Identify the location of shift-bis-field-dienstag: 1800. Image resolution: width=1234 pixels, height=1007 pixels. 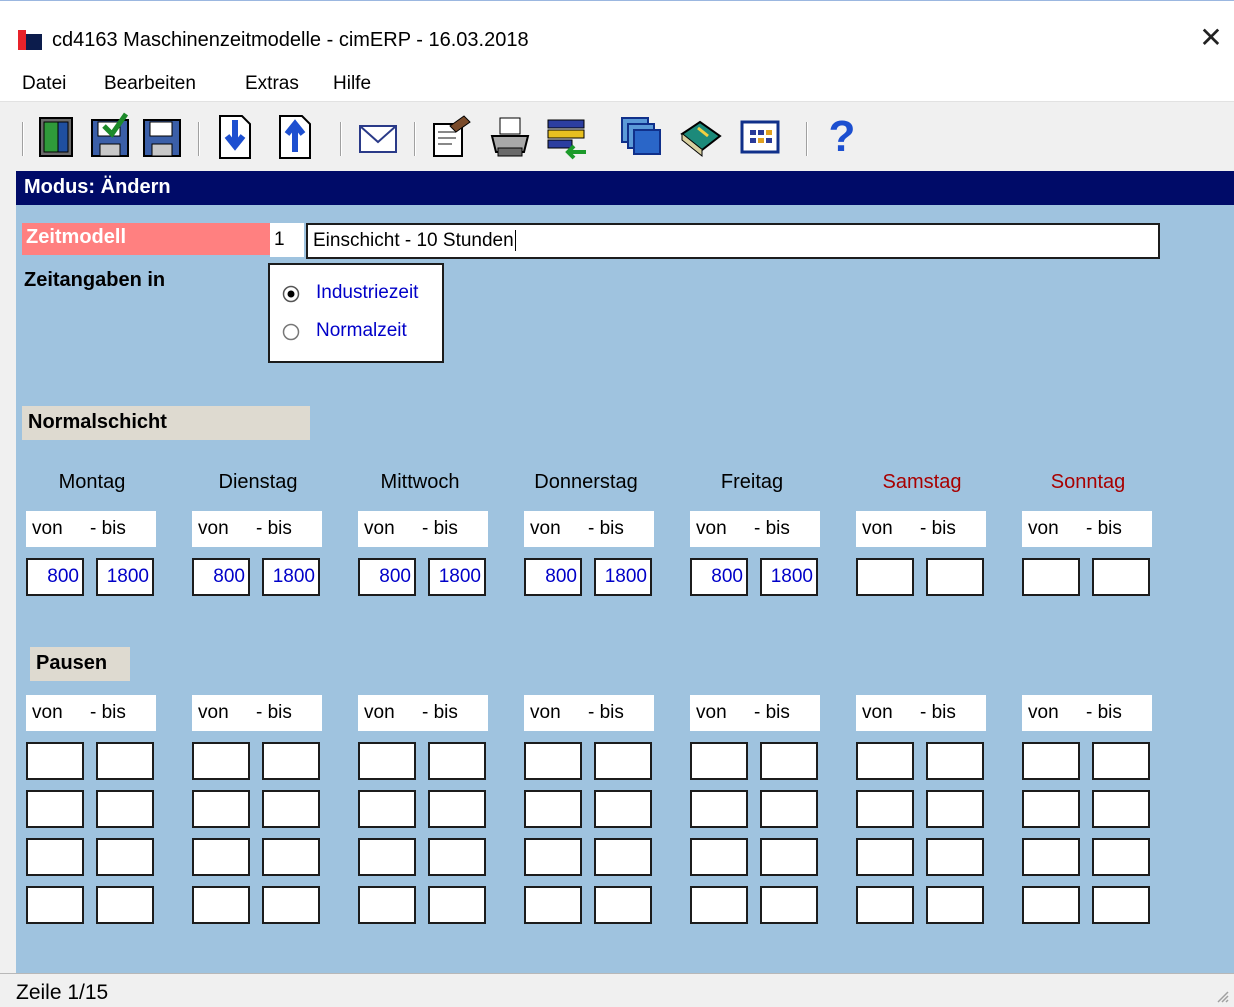
(291, 577).